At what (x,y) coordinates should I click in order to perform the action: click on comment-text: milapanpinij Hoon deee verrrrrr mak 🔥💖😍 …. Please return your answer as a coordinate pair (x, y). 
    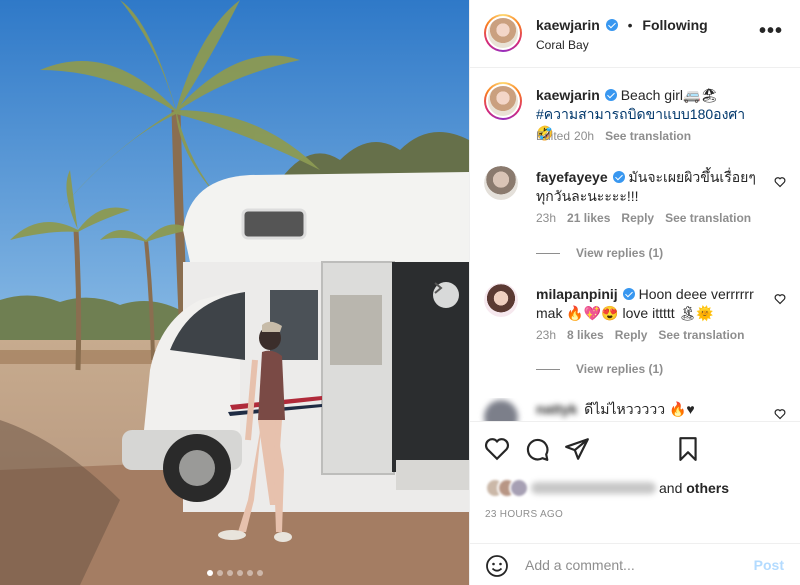
    Looking at the image, I should click on (650, 304).